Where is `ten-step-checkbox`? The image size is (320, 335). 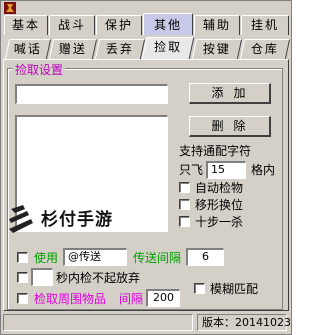
ten-step-checkbox is located at coordinates (184, 221).